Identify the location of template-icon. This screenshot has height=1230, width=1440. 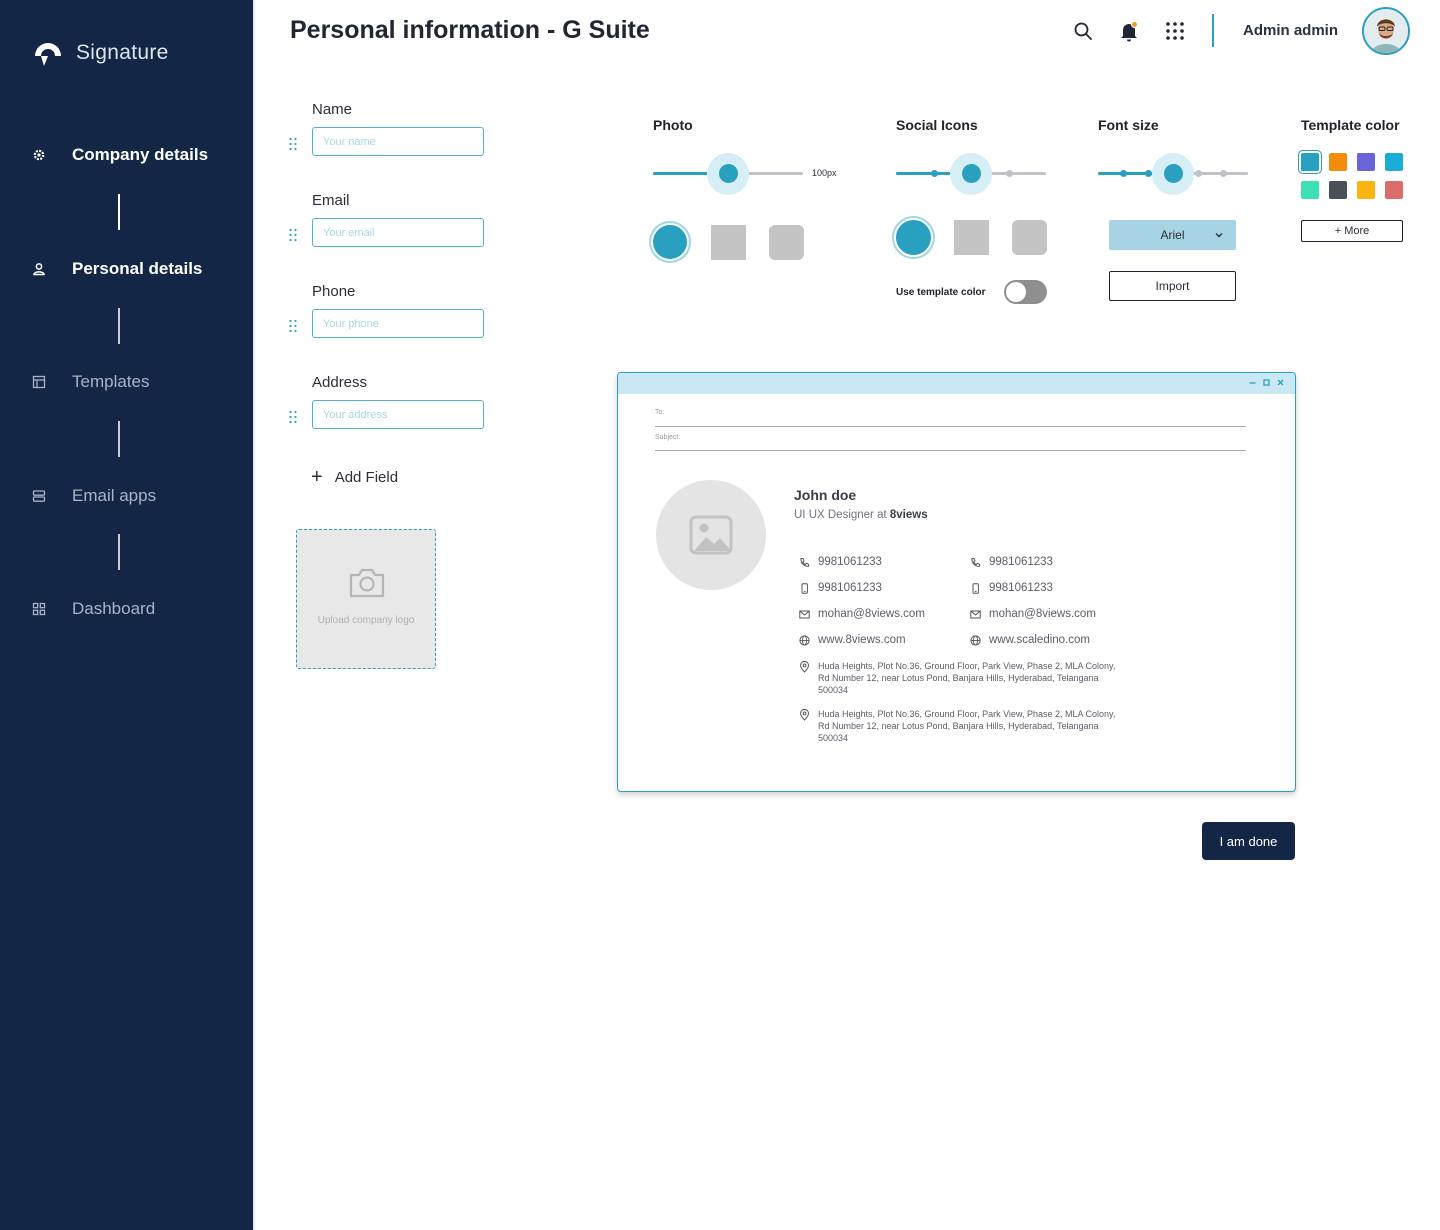
(39, 382).